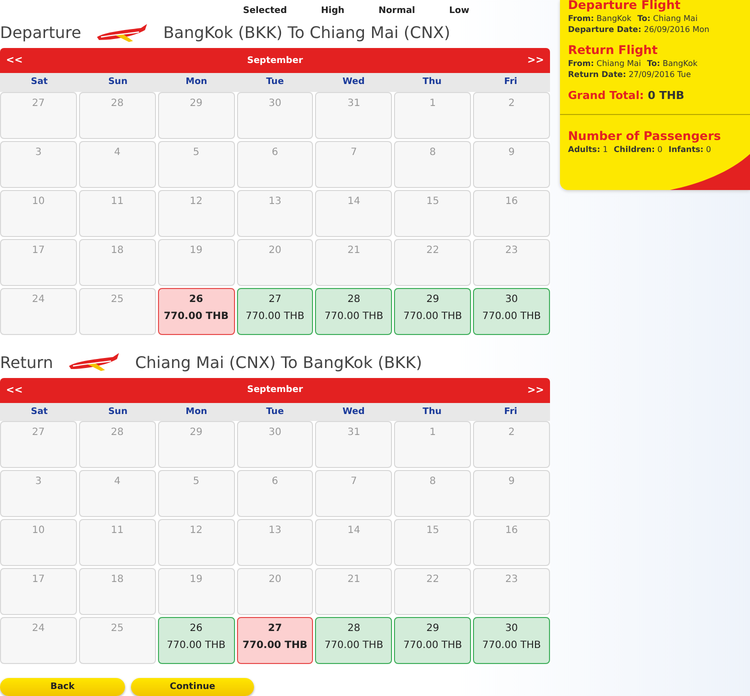  I want to click on calendar-day: 23, so click(511, 592).